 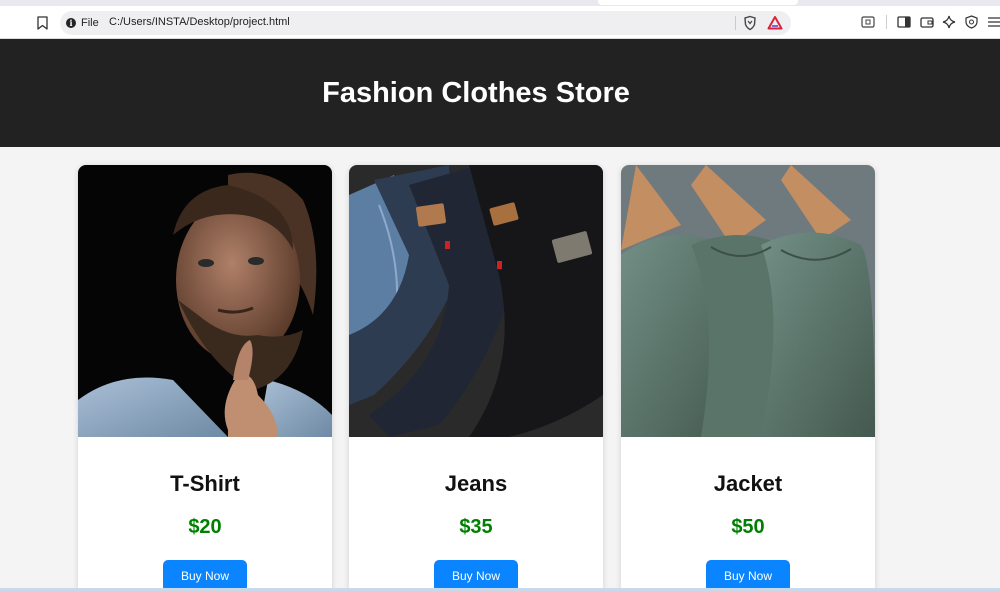 What do you see at coordinates (868, 22) in the screenshot?
I see `screenshot-icon` at bounding box center [868, 22].